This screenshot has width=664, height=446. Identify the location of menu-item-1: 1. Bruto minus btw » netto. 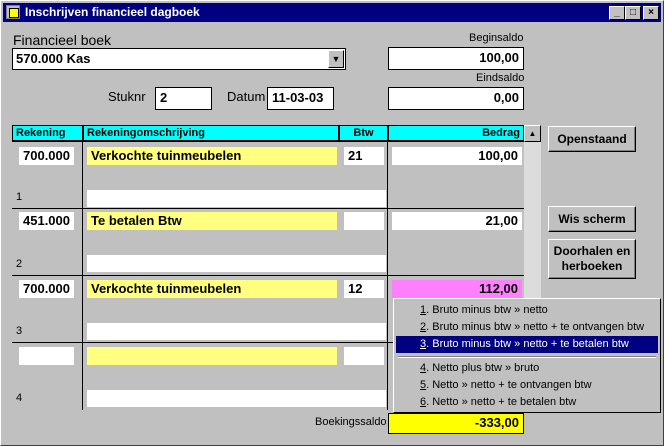
(527, 310).